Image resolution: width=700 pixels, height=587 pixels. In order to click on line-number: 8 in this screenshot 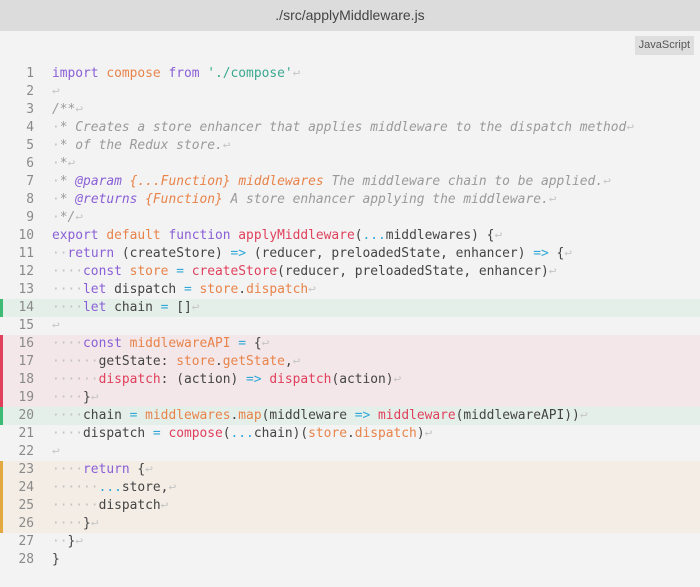, I will do `click(30, 199)`.